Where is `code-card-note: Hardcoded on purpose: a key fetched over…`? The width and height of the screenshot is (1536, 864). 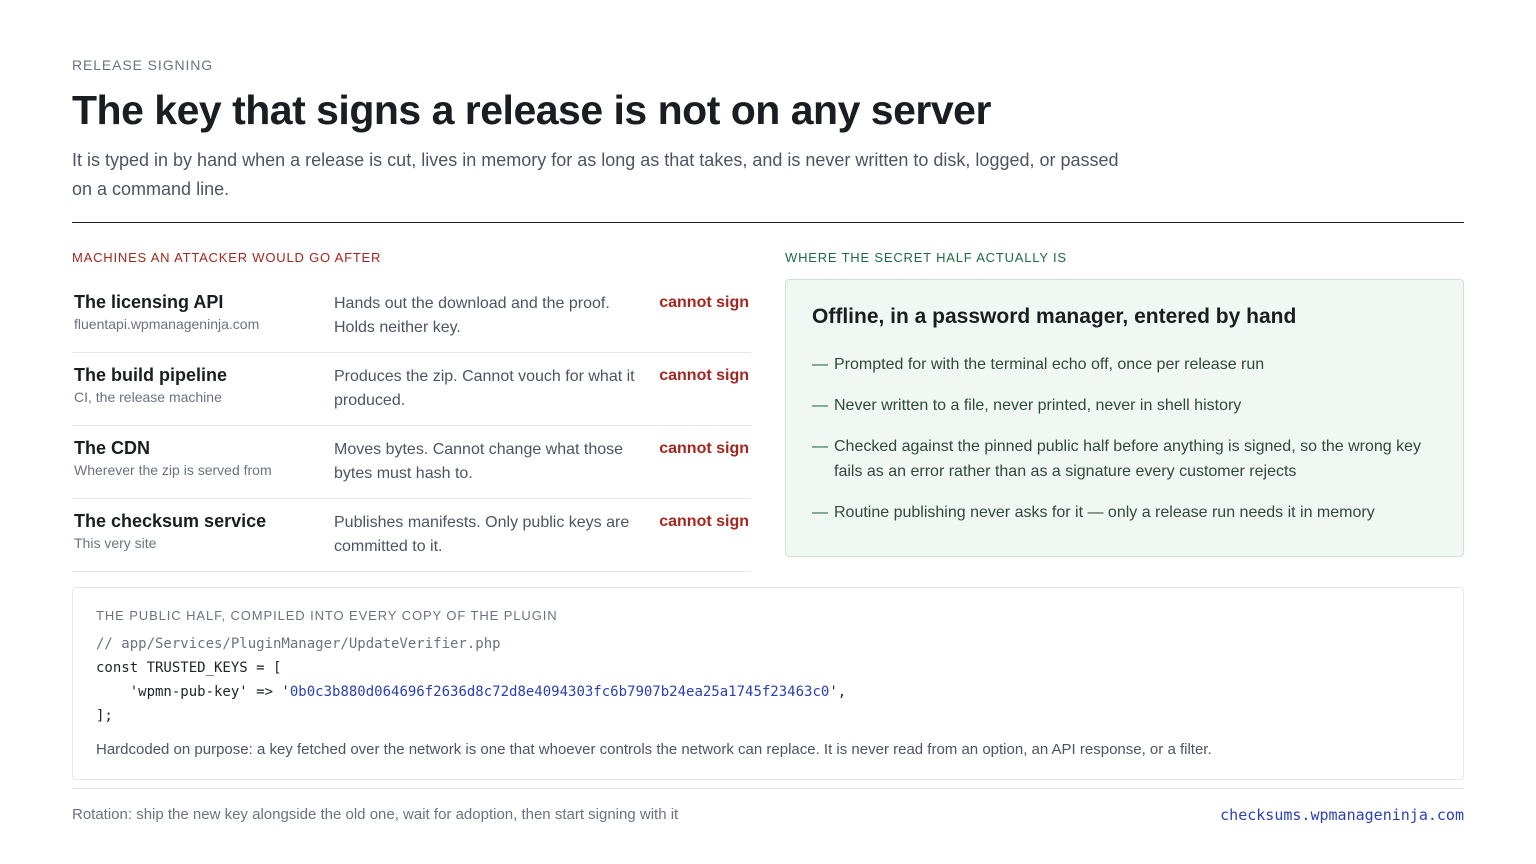
code-card-note: Hardcoded on purpose: a key fetched over… is located at coordinates (654, 749).